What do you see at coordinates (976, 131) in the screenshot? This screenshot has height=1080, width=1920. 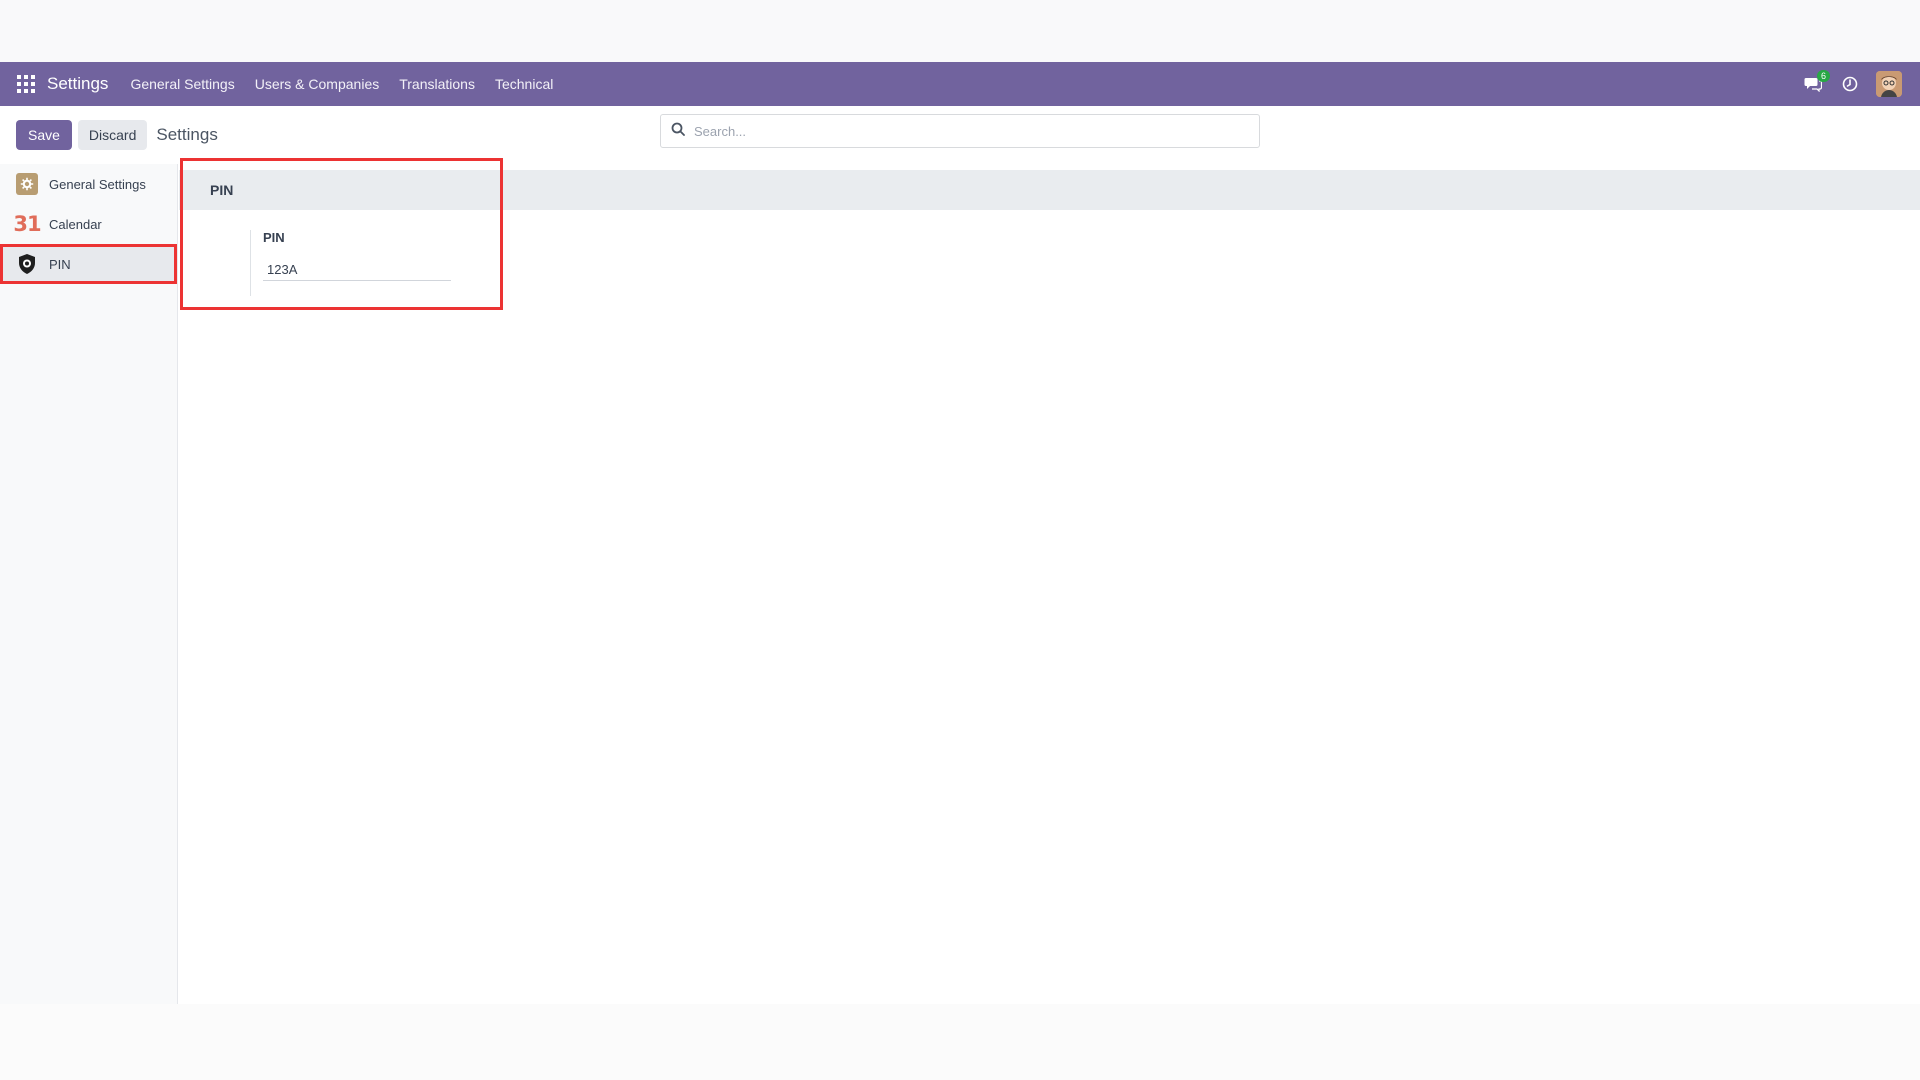 I see `search-input` at bounding box center [976, 131].